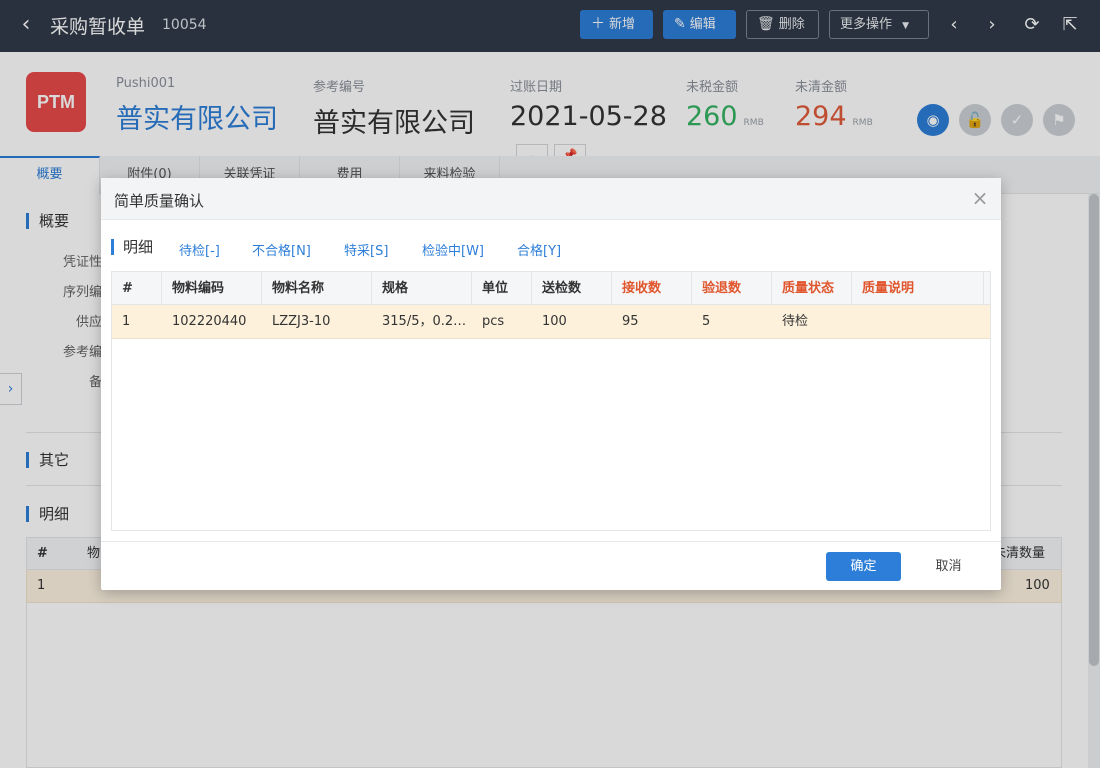  I want to click on cell-index: 1, so click(126, 321).